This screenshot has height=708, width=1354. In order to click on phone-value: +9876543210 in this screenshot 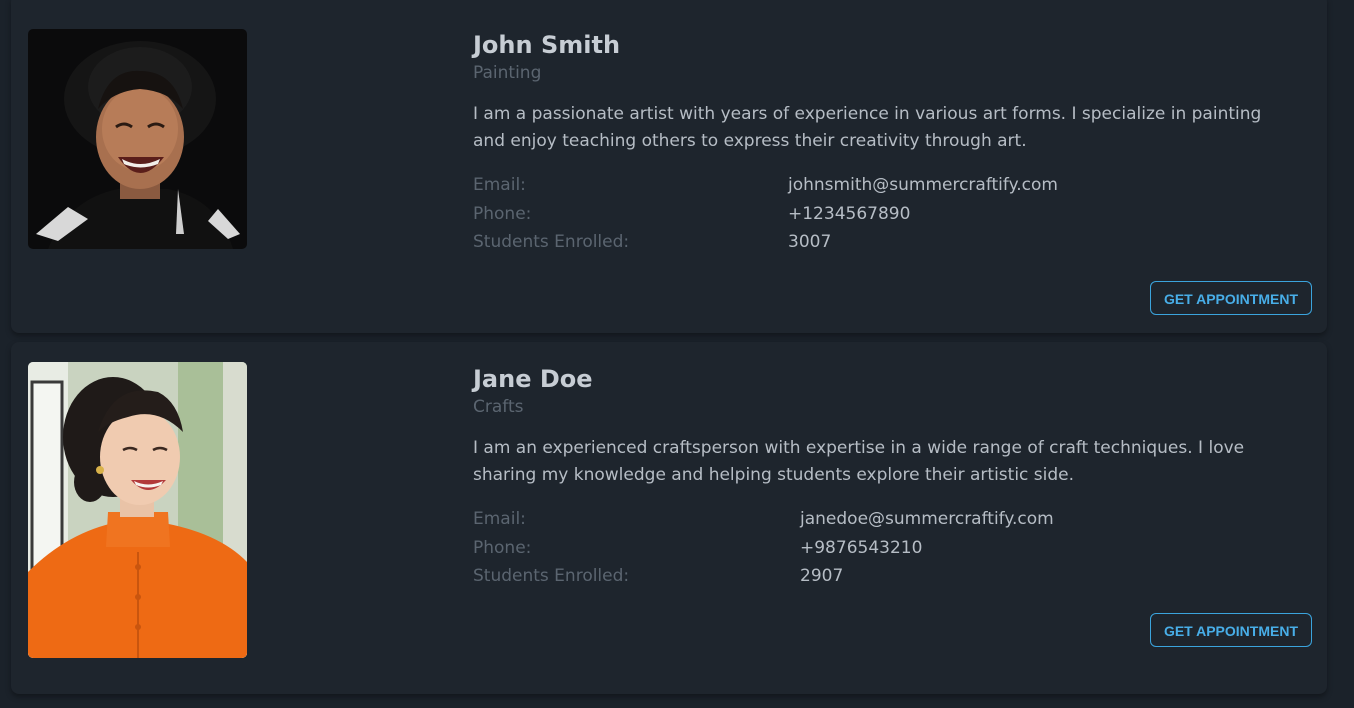, I will do `click(861, 547)`.